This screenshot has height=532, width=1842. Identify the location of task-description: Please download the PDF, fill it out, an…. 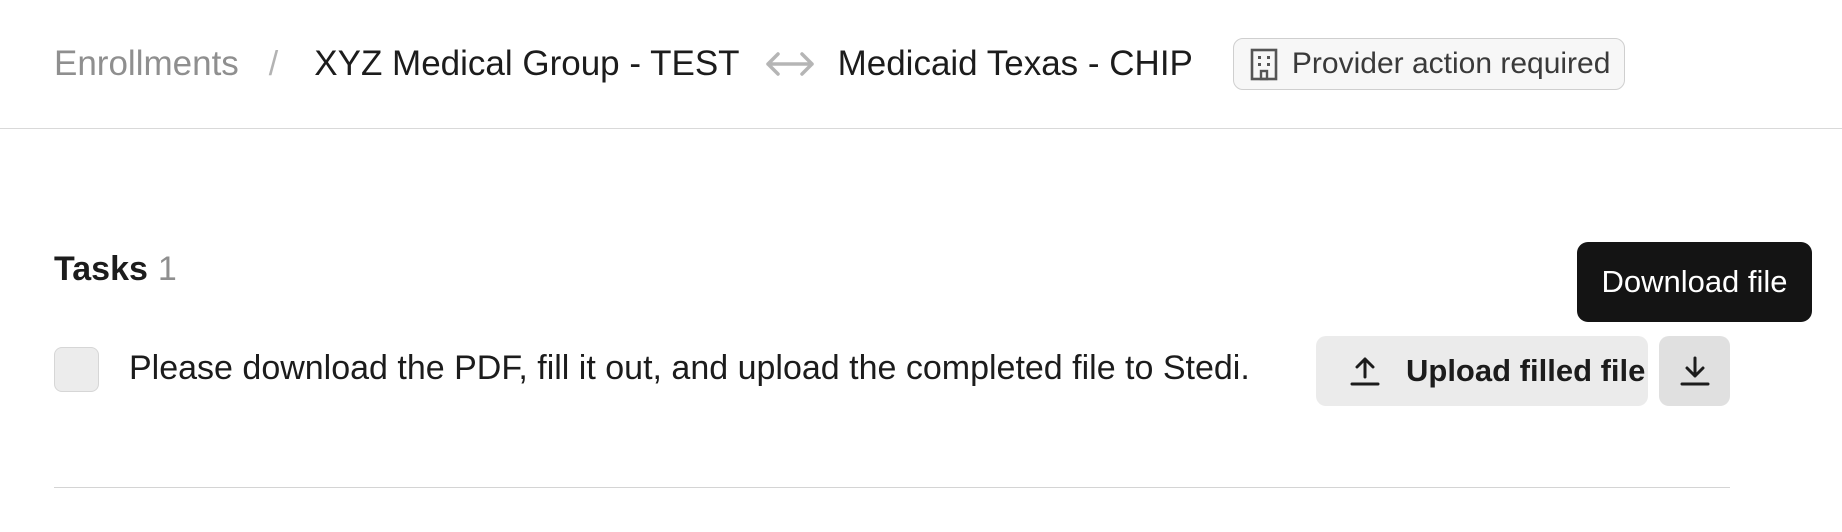
(689, 368).